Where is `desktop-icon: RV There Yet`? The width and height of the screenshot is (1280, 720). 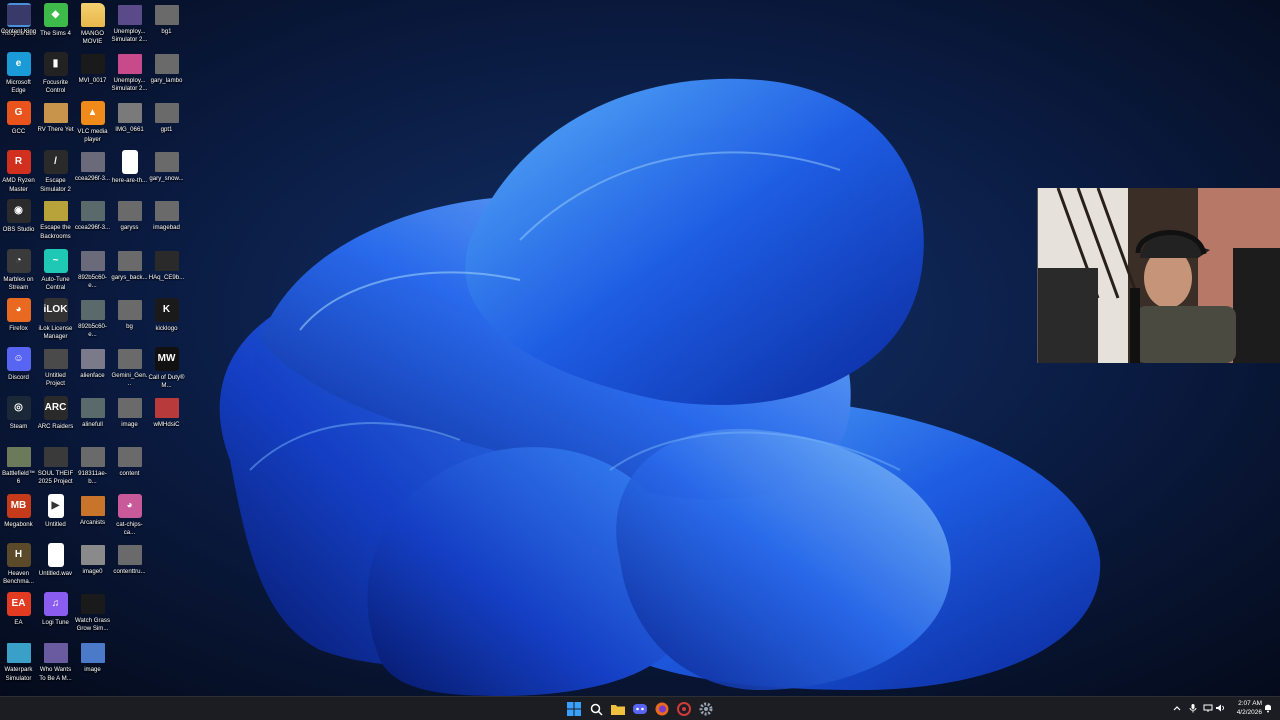 desktop-icon: RV There Yet is located at coordinates (55, 123).